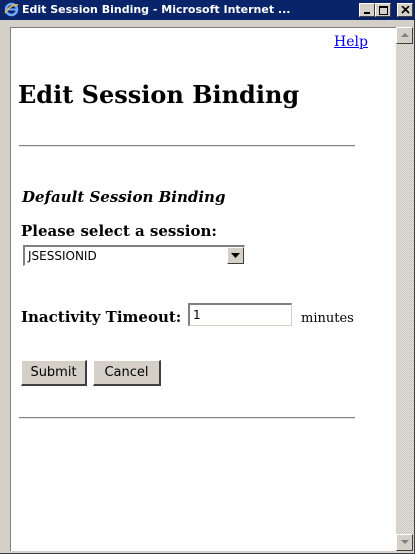 This screenshot has width=415, height=554. I want to click on session-select-label: Please select a session:, so click(119, 231).